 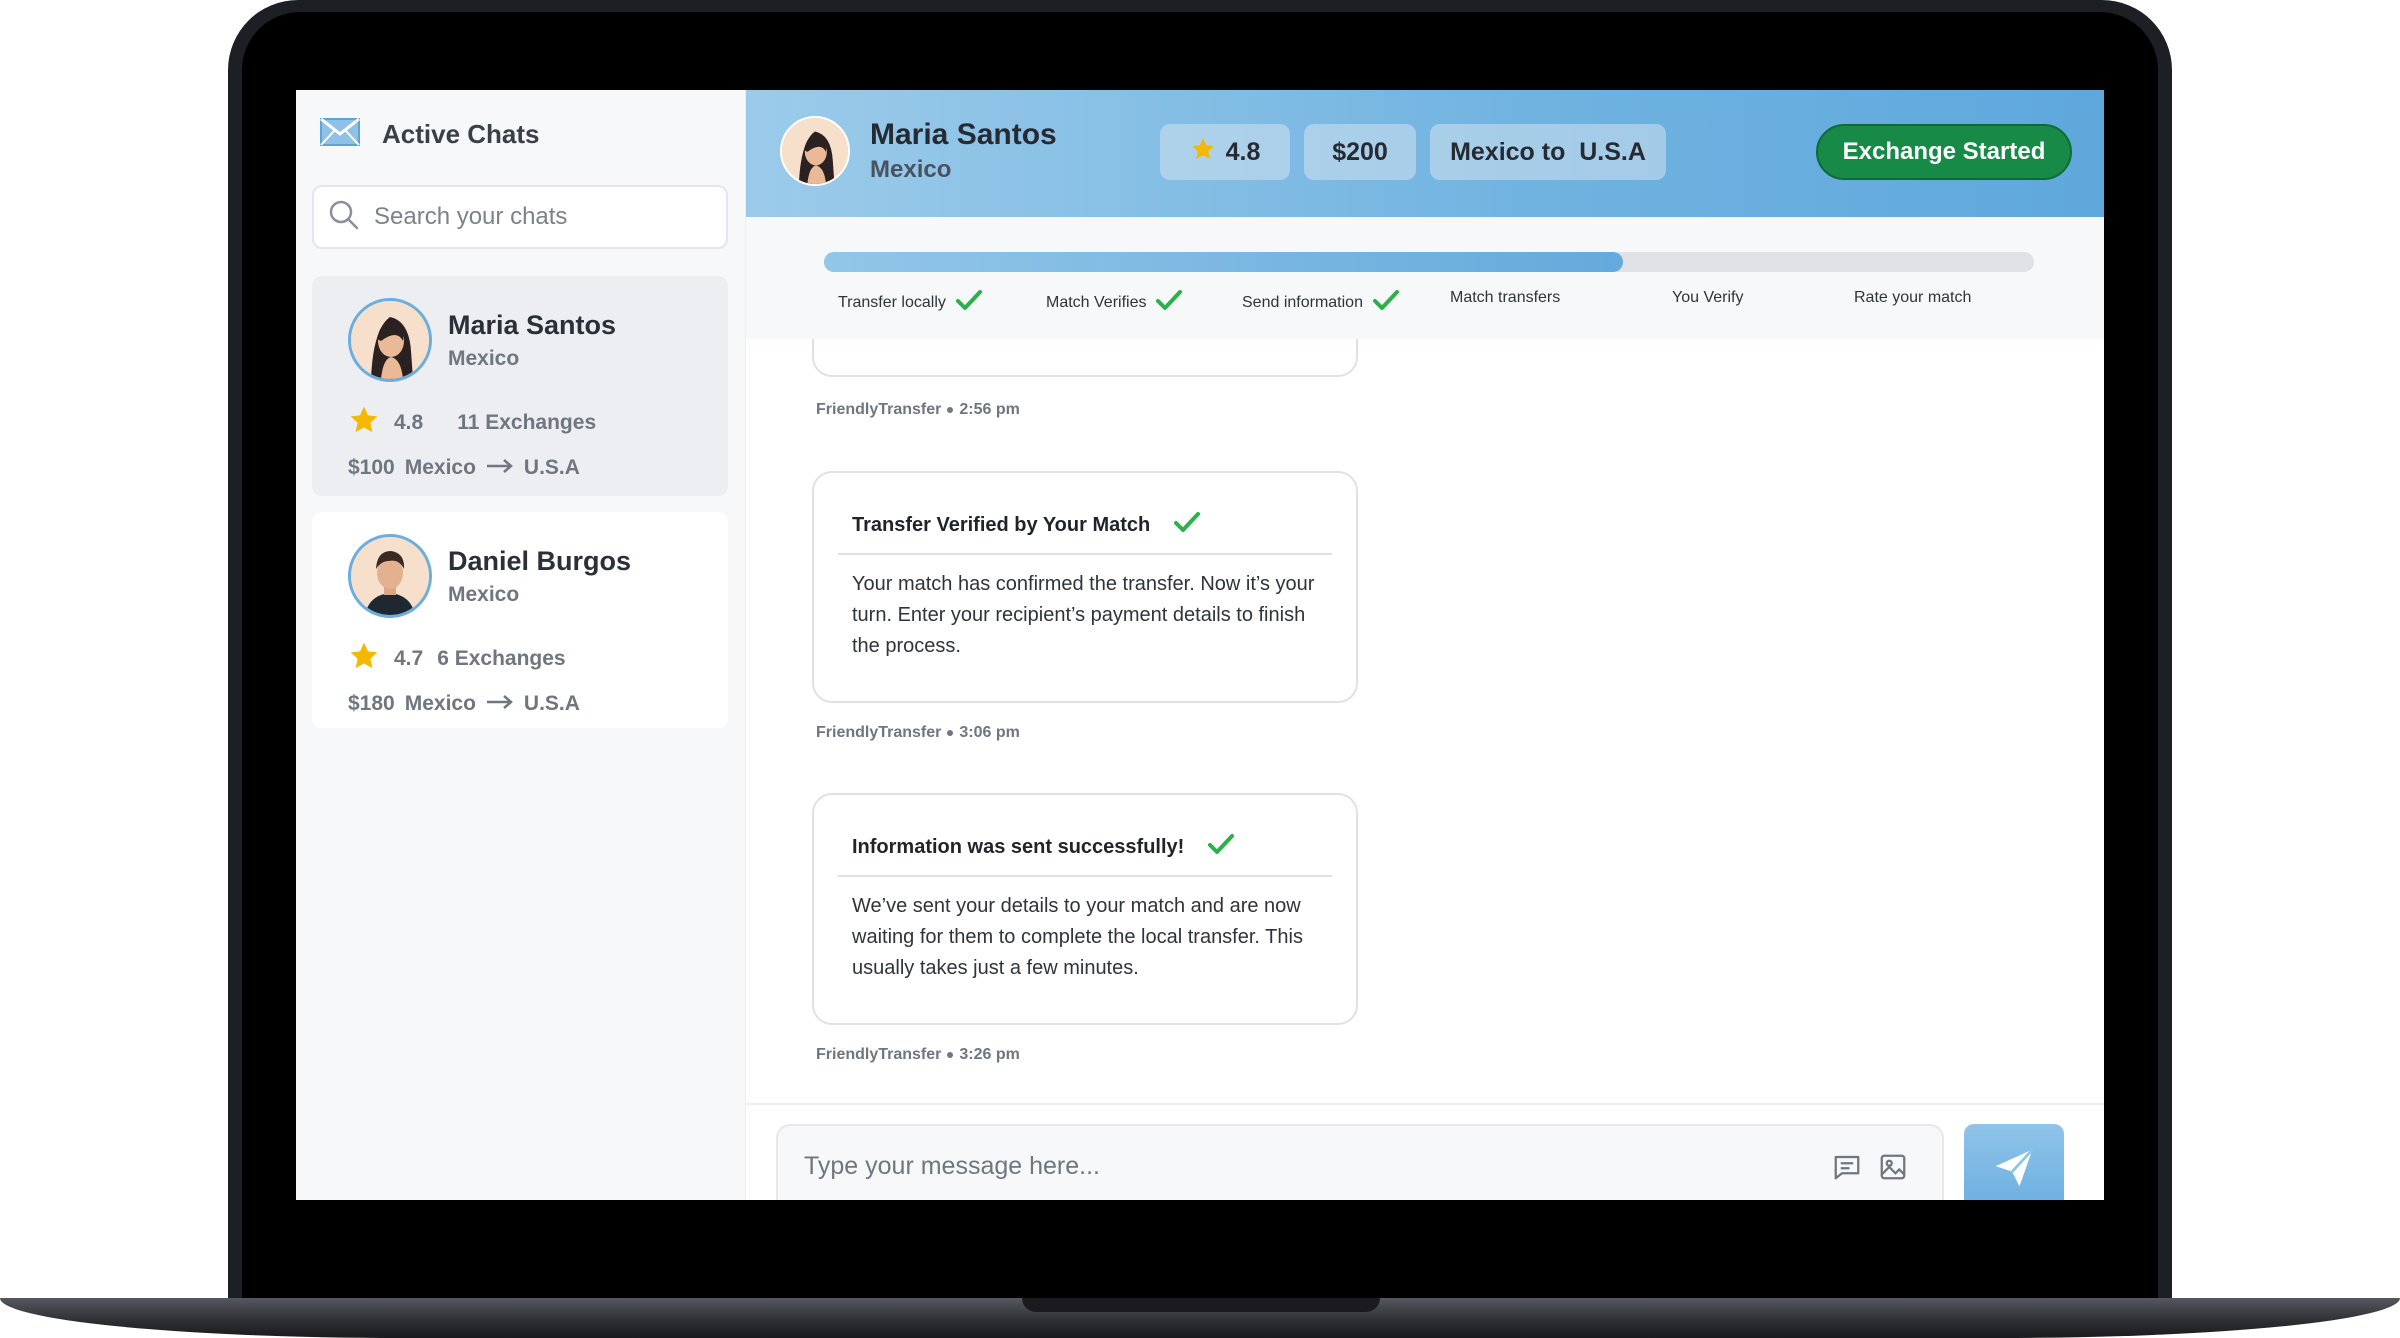 What do you see at coordinates (409, 422) in the screenshot?
I see `chat-rating: 4.8` at bounding box center [409, 422].